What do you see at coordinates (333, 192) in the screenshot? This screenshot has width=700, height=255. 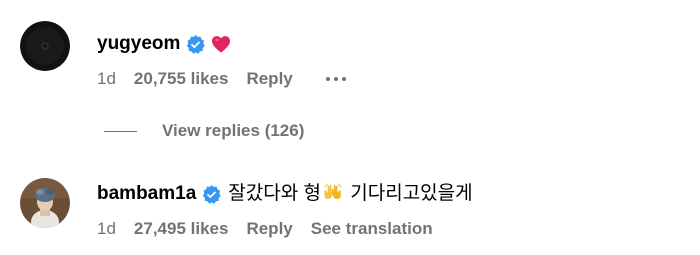 I see `raising-hands-icon` at bounding box center [333, 192].